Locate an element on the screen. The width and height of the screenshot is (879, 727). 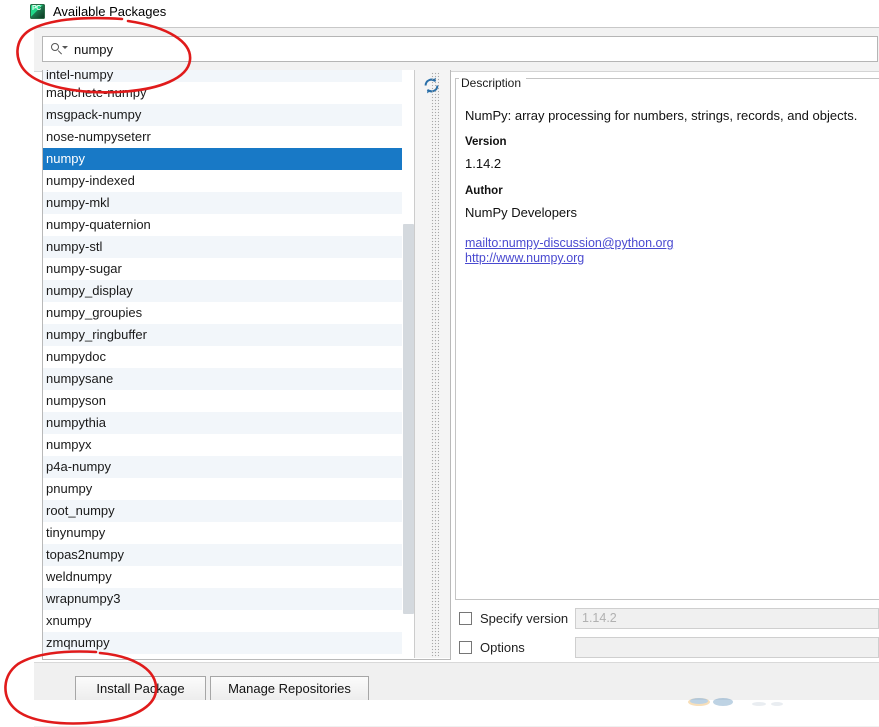
version-label: Version is located at coordinates (486, 142).